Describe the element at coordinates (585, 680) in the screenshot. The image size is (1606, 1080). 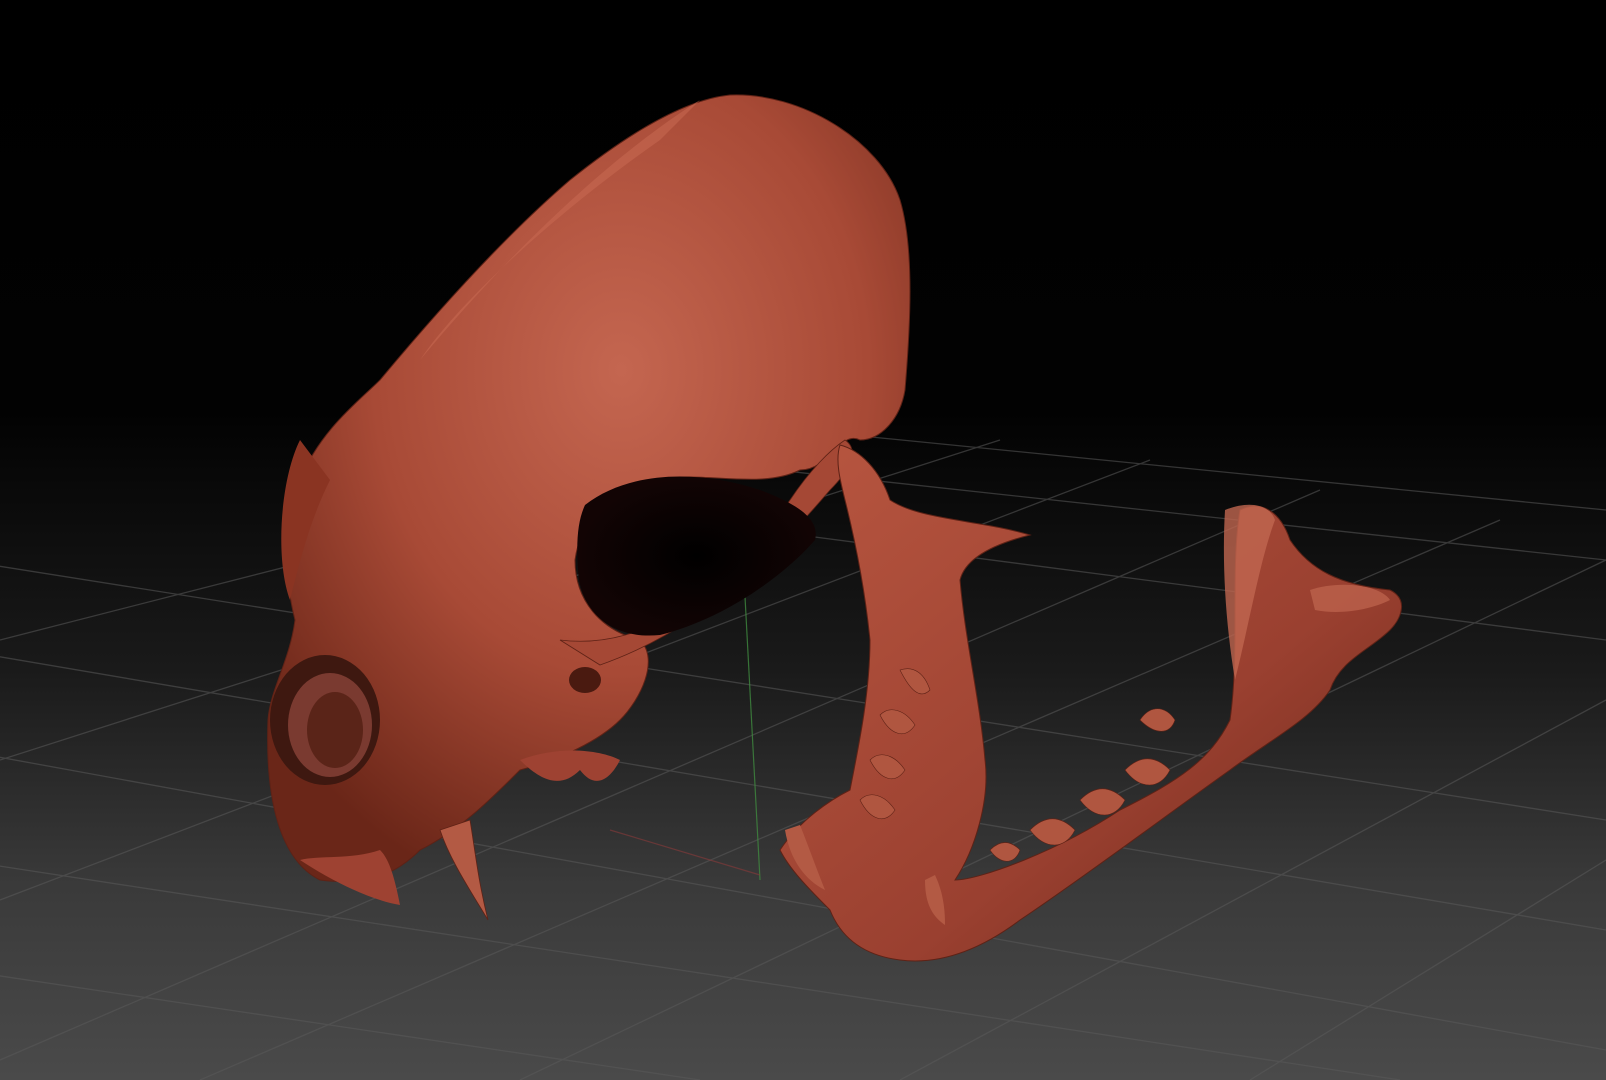
I see `infraorbital-foramen` at that location.